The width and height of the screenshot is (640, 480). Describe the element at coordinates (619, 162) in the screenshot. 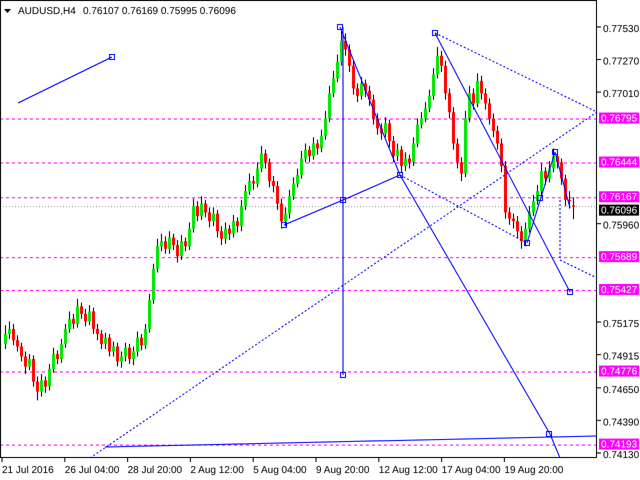

I see `price-label: 0.76444` at that location.